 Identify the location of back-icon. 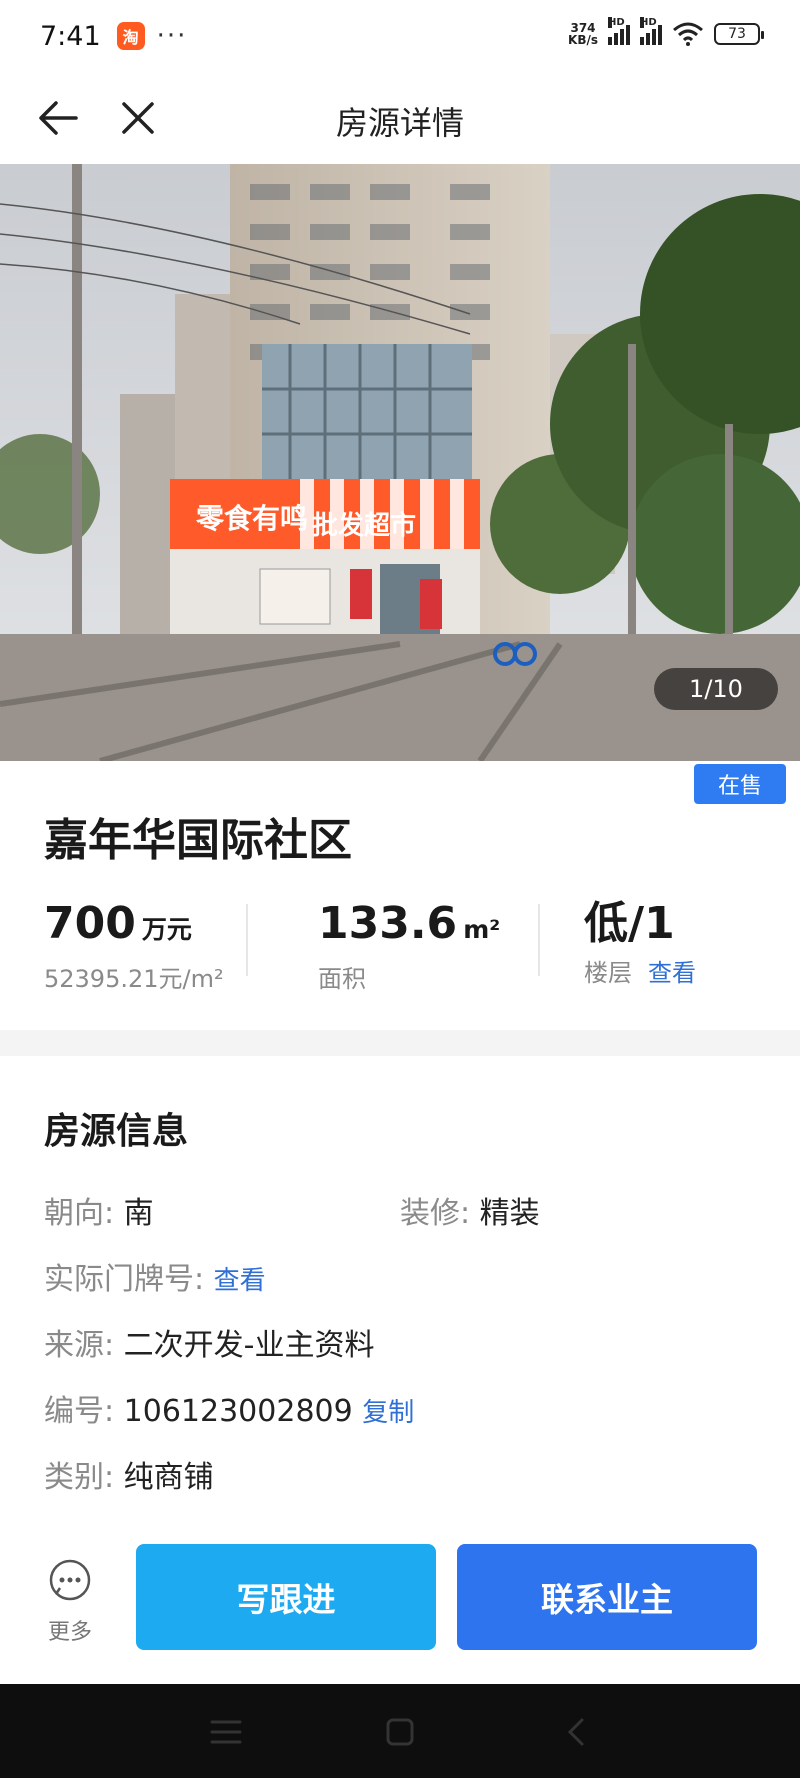
(576, 1732).